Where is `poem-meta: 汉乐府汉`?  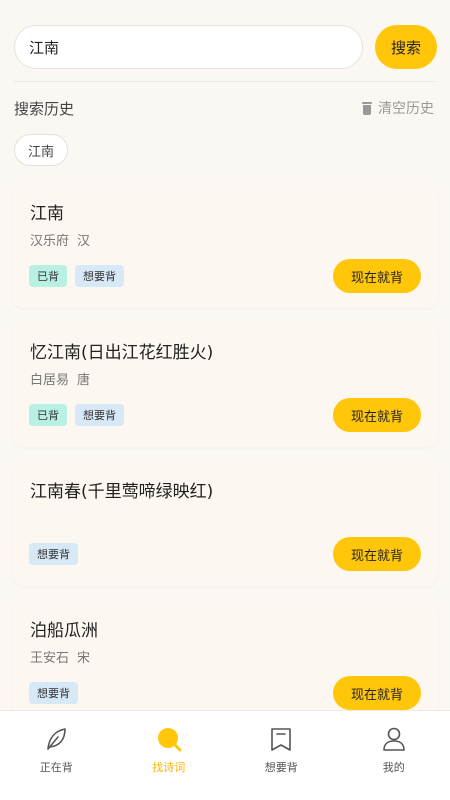 poem-meta: 汉乐府汉 is located at coordinates (60, 239).